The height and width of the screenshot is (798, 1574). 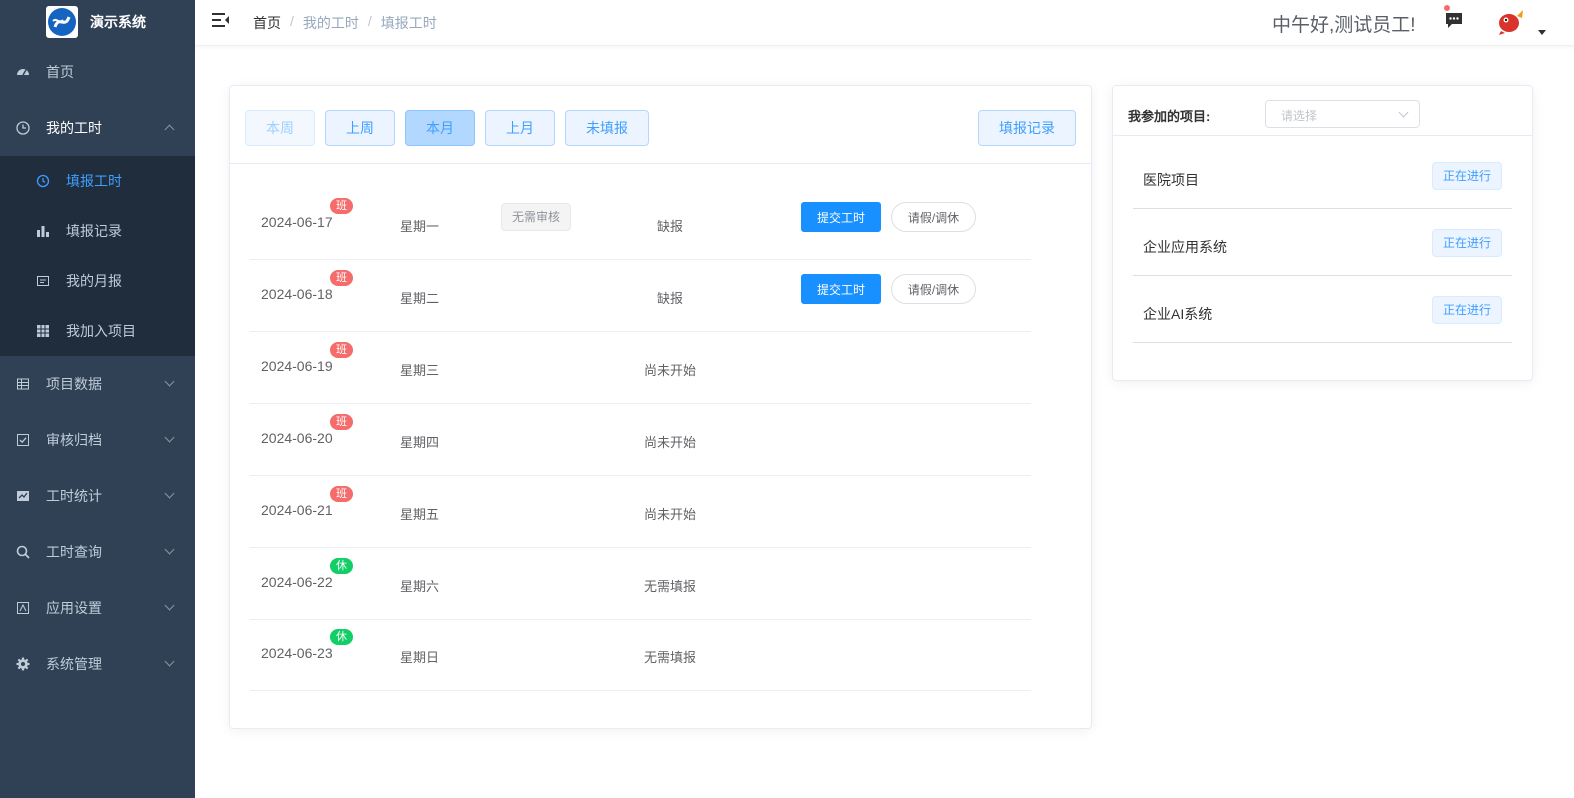 What do you see at coordinates (1178, 314) in the screenshot?
I see `project-name: 企业AI系统` at bounding box center [1178, 314].